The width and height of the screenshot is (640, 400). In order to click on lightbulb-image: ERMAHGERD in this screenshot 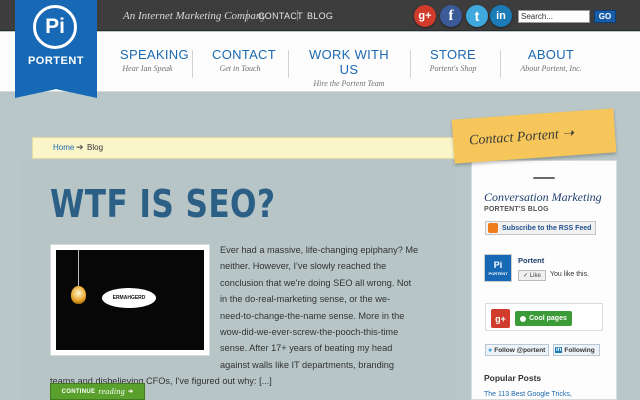, I will do `click(130, 300)`.